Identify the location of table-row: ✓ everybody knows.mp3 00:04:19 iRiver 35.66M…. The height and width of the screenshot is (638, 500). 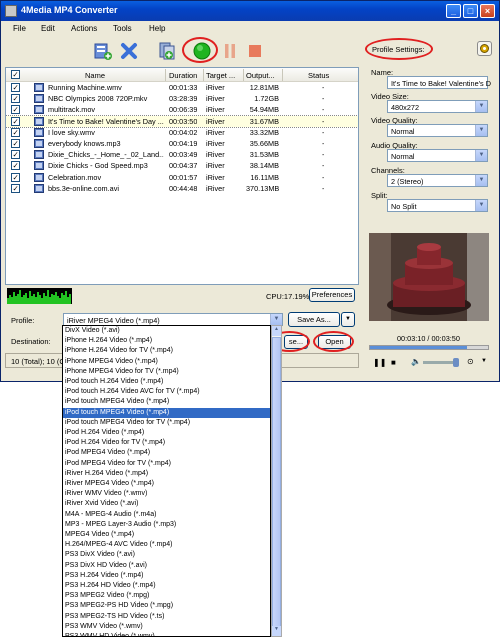
(182, 143).